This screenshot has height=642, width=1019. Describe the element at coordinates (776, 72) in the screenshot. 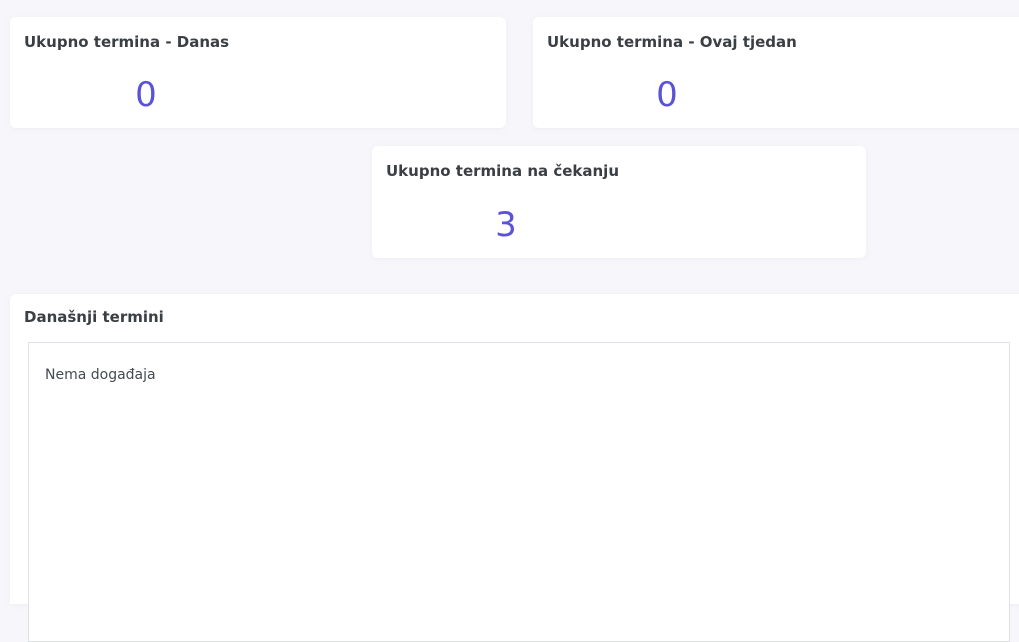

I see `stat-card-week: Ukupno termina - Ovaj tjedan 0` at that location.